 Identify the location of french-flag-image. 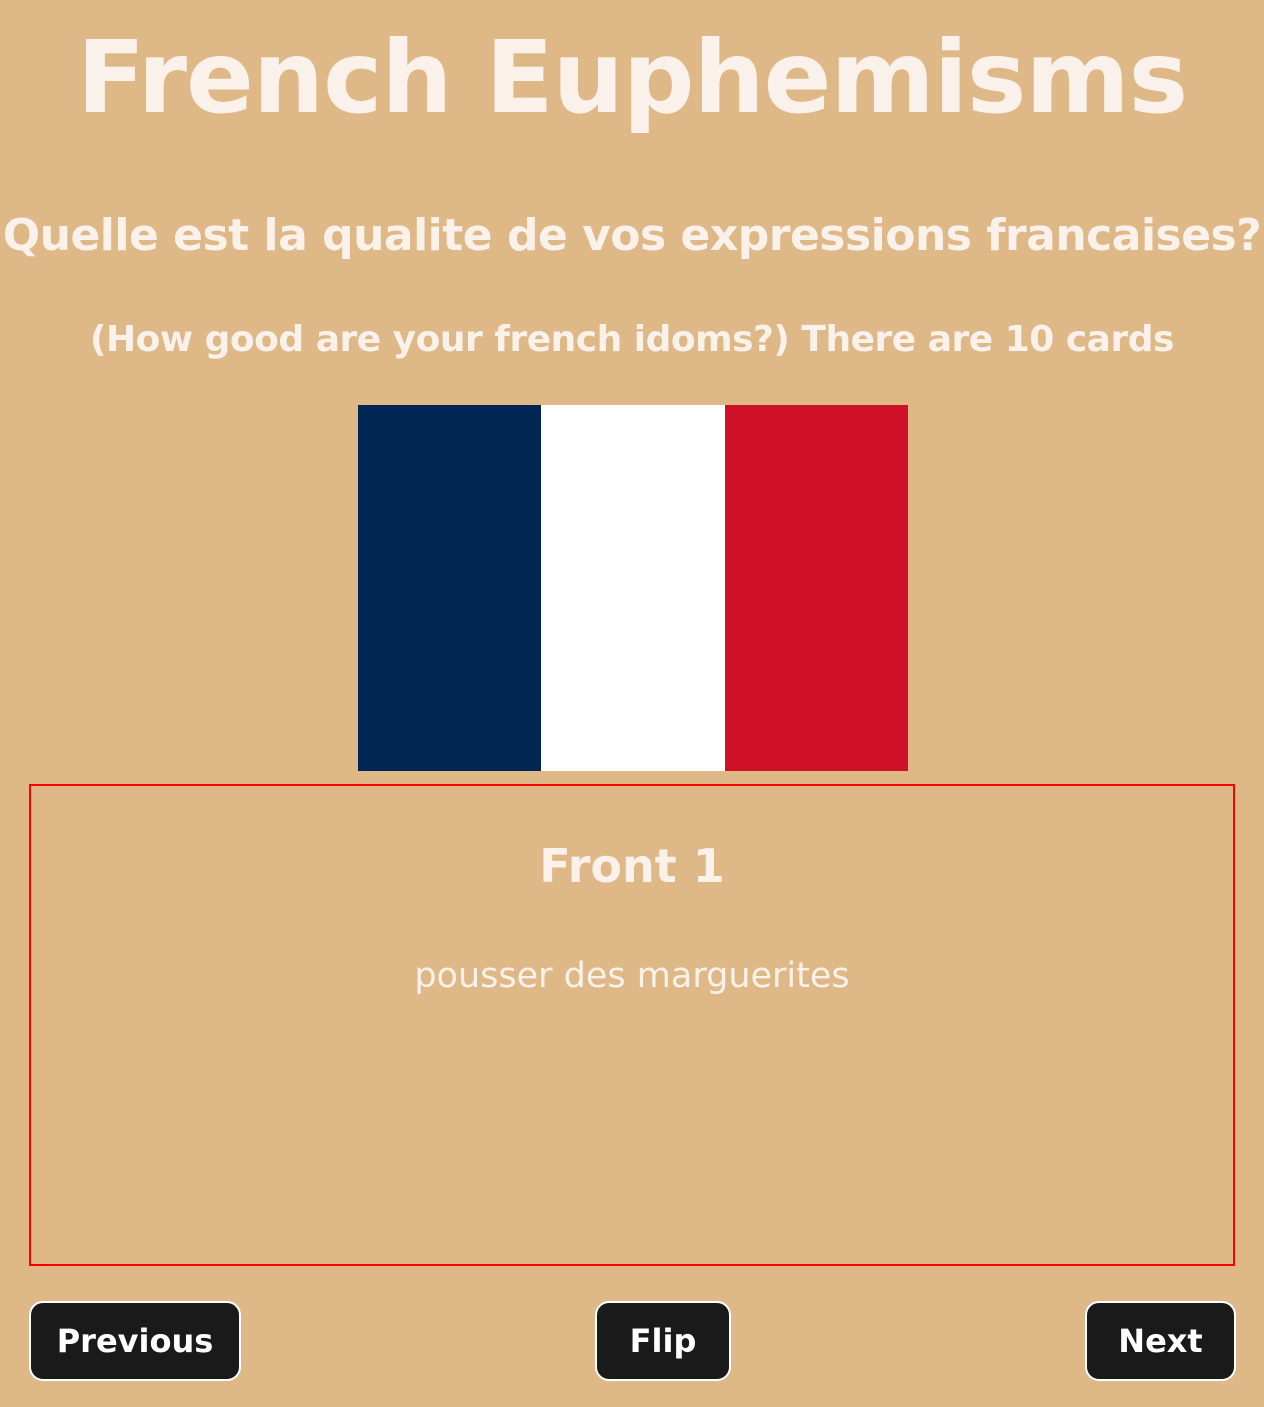
(633, 588).